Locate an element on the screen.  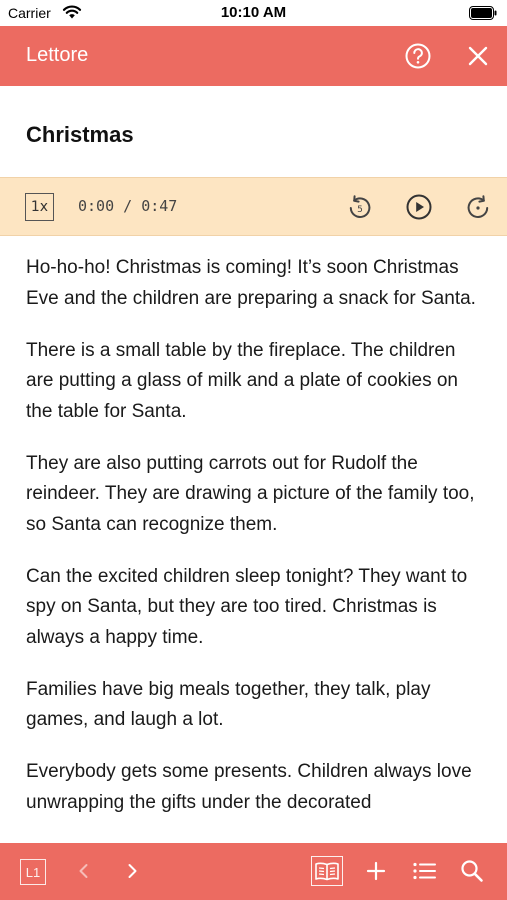
rewind-5-icon: 5 is located at coordinates (360, 207).